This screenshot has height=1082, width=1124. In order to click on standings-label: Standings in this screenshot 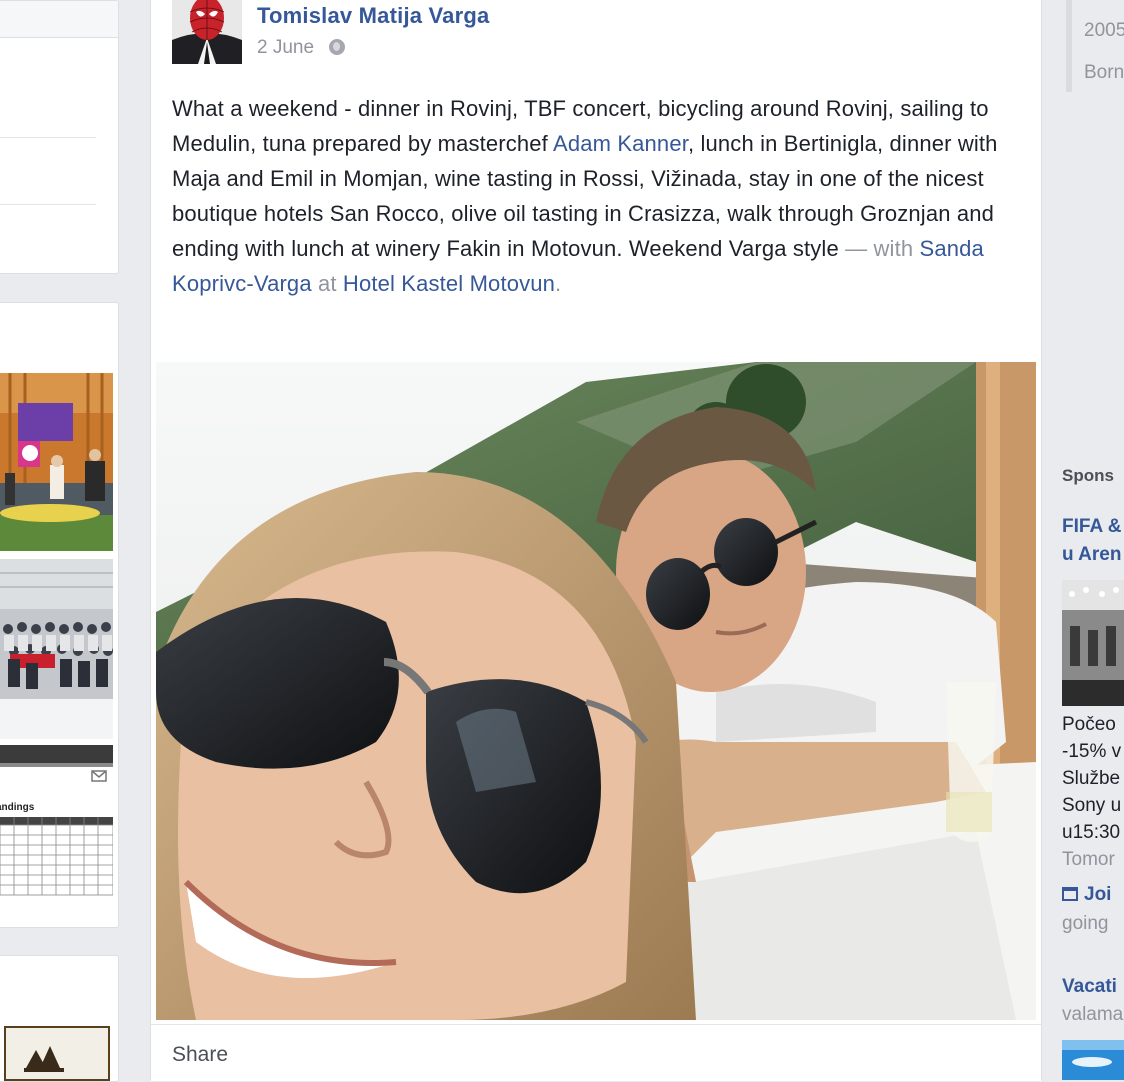, I will do `click(17, 807)`.